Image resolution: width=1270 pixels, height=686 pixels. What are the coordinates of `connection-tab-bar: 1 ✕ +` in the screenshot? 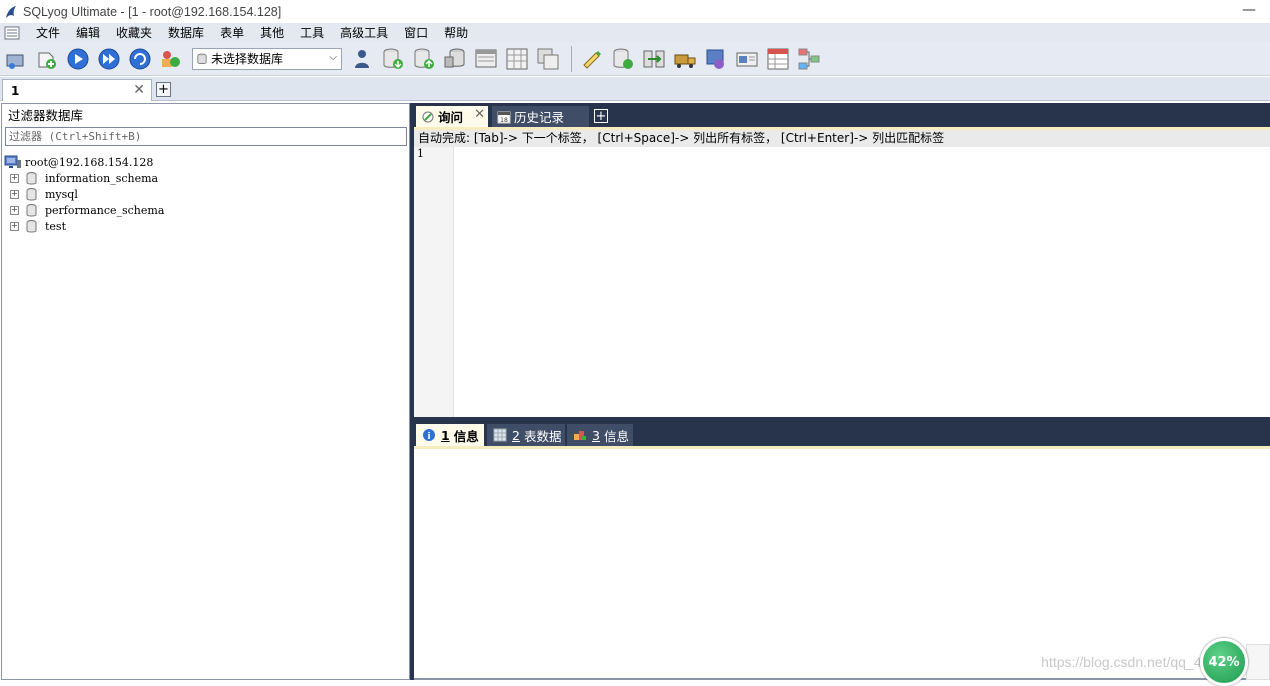 It's located at (635, 89).